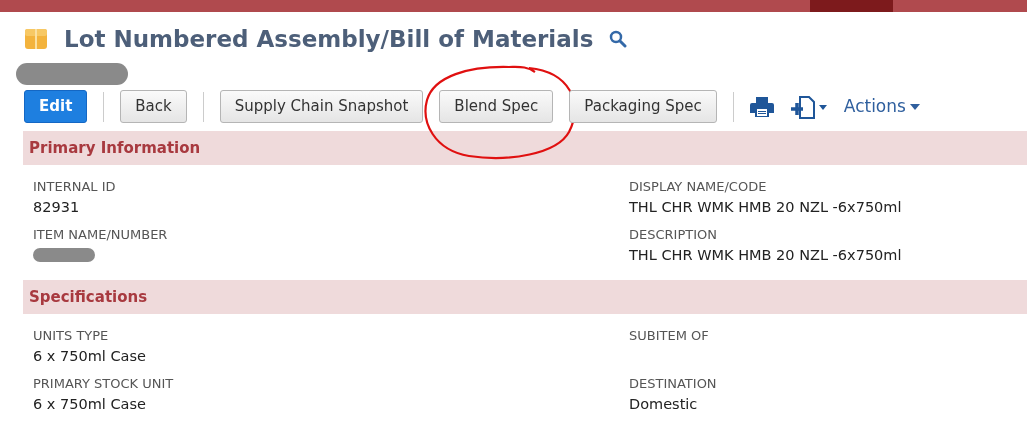  Describe the element at coordinates (673, 384) in the screenshot. I see `field-label: DESTINATION` at that location.